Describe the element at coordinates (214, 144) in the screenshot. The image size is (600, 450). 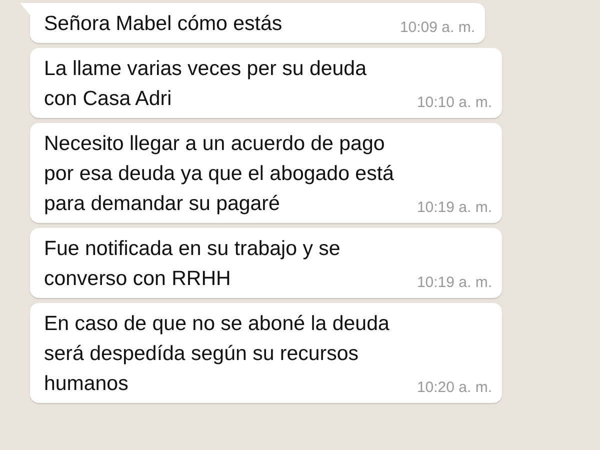
I see `message-text: Necesito llegar a un acuerdo de pago` at that location.